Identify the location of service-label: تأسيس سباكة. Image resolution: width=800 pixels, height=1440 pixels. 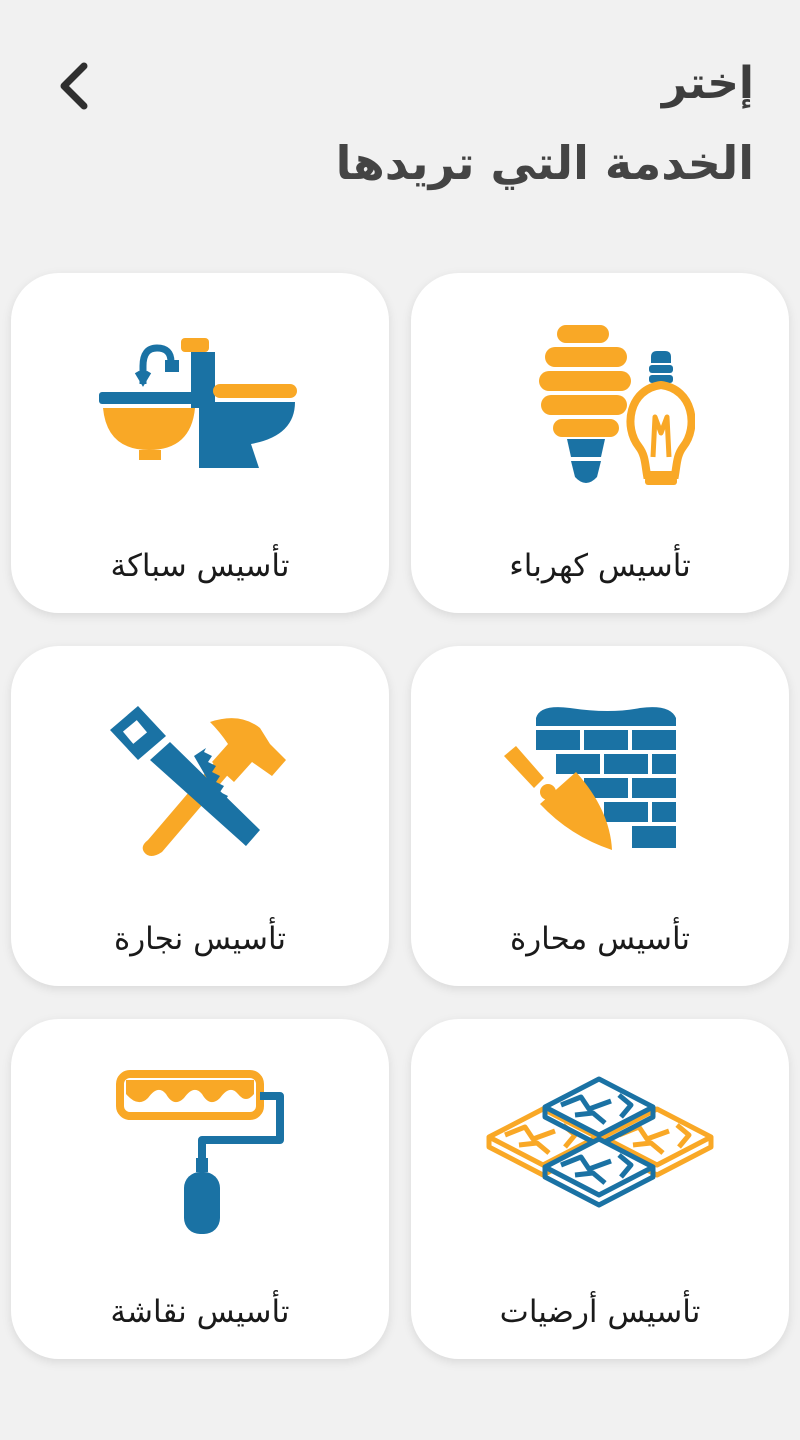
(200, 566).